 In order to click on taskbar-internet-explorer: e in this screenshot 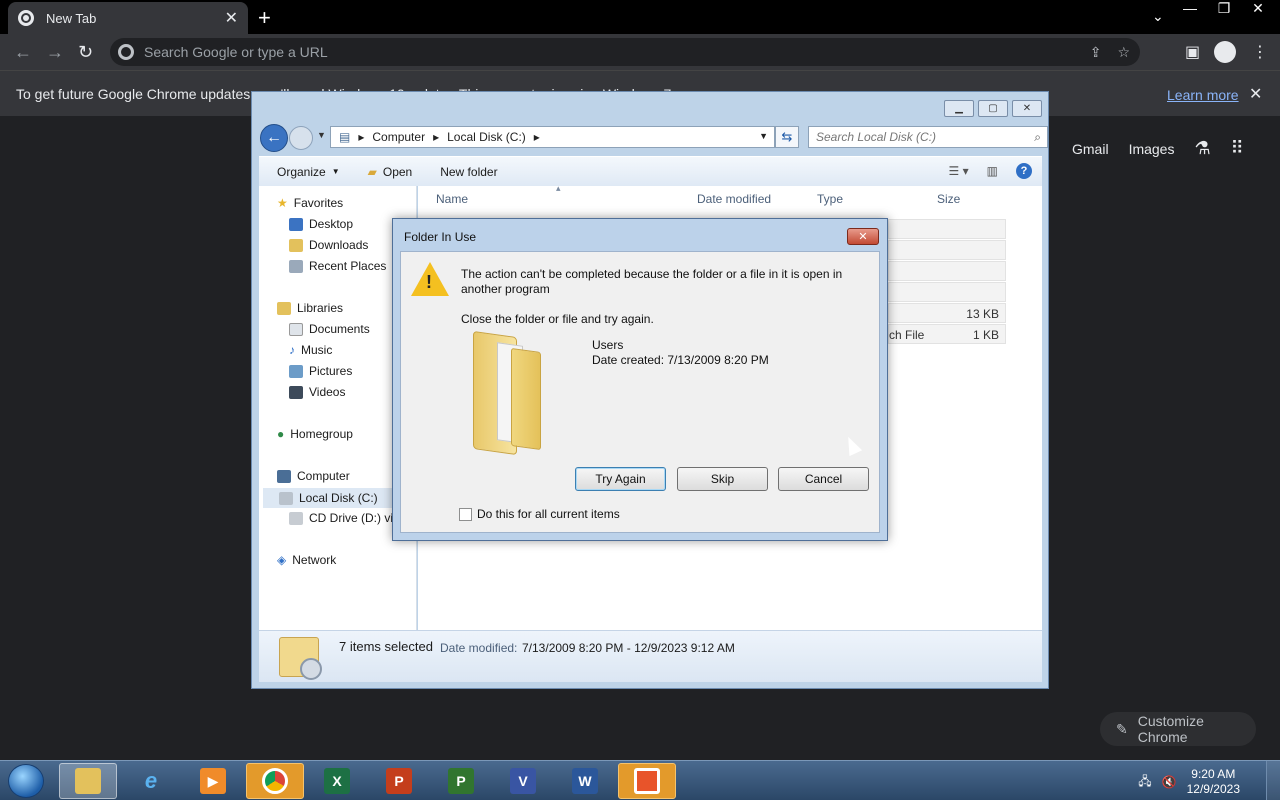, I will do `click(151, 781)`.